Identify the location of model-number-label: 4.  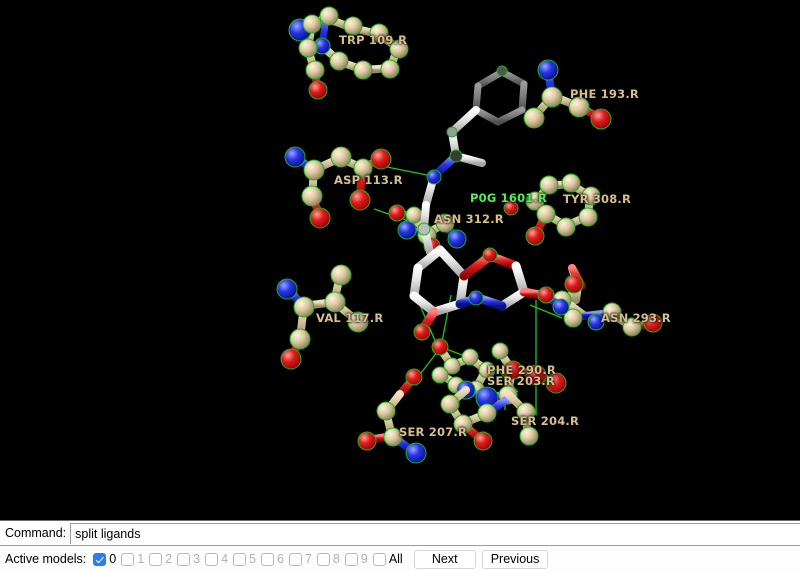
(225, 559).